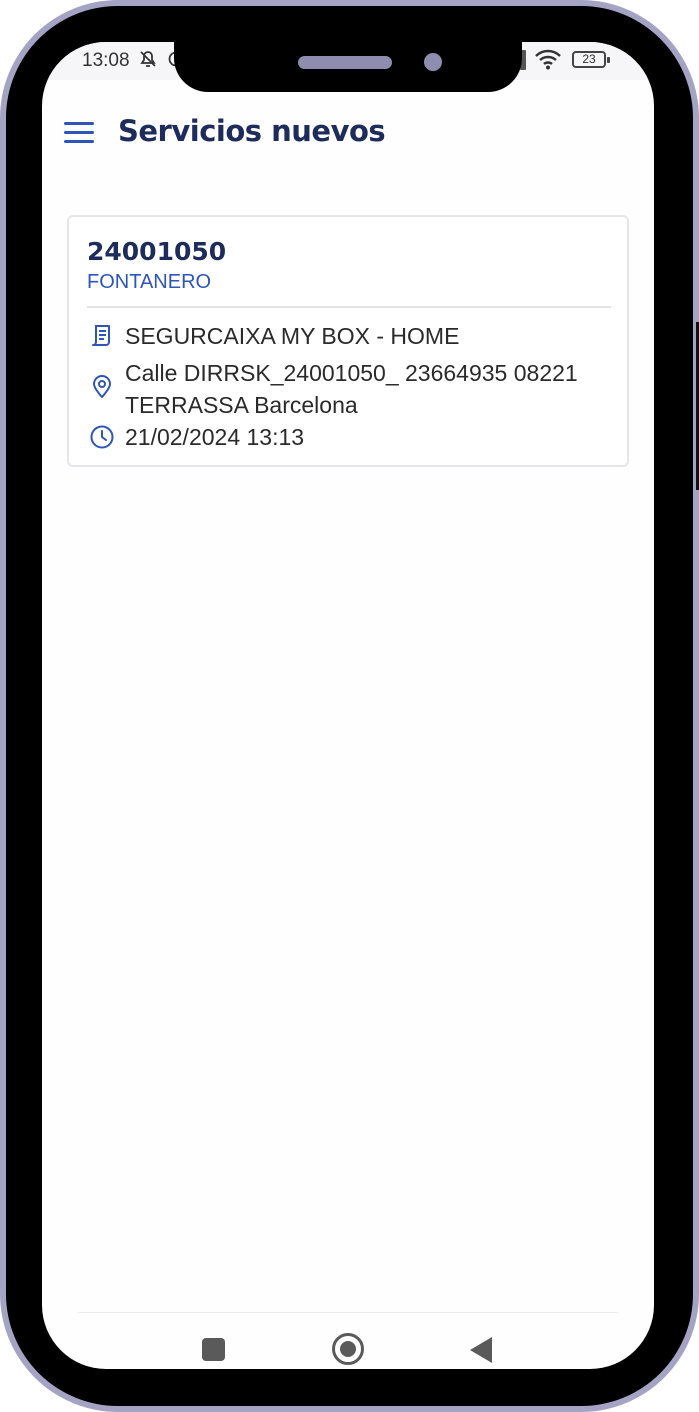  Describe the element at coordinates (252, 131) in the screenshot. I see `page-title: Servicios nuevos` at that location.